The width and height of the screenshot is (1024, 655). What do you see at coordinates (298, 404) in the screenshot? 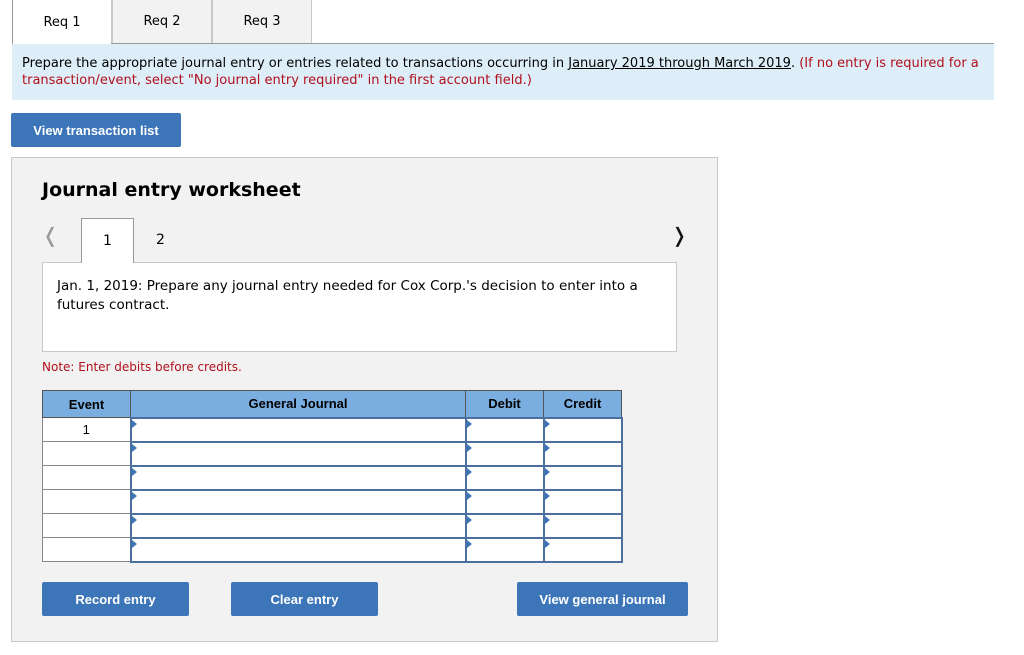
I see `header-general-journal: General Journal` at bounding box center [298, 404].